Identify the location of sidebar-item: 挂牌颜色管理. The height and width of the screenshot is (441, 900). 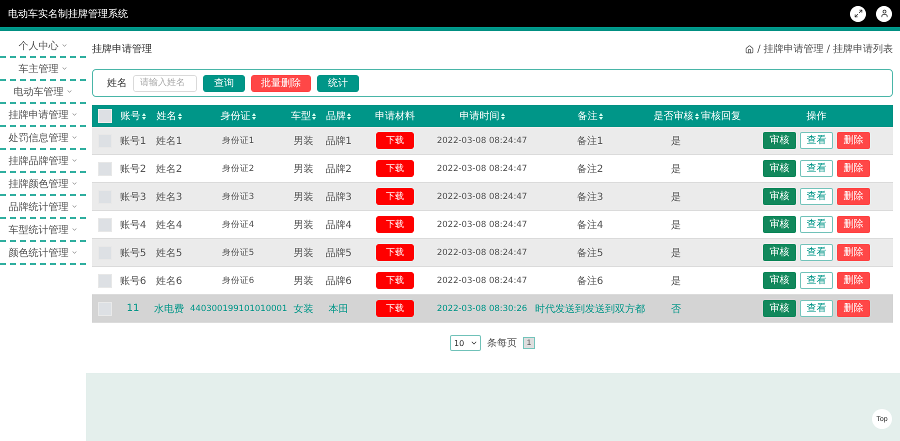
(43, 184).